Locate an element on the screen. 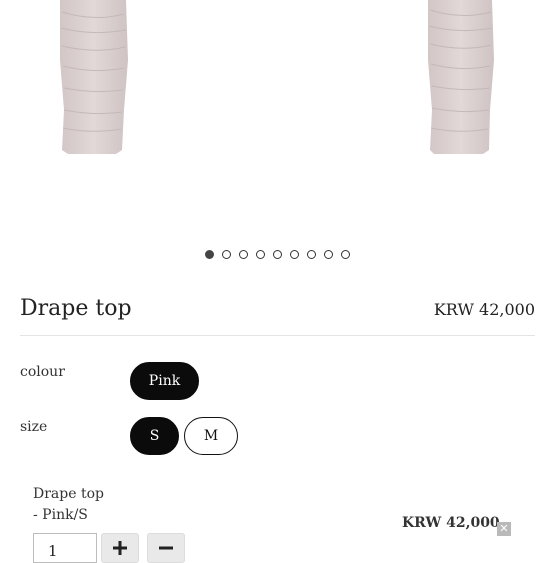  size-option-label: M is located at coordinates (211, 436).